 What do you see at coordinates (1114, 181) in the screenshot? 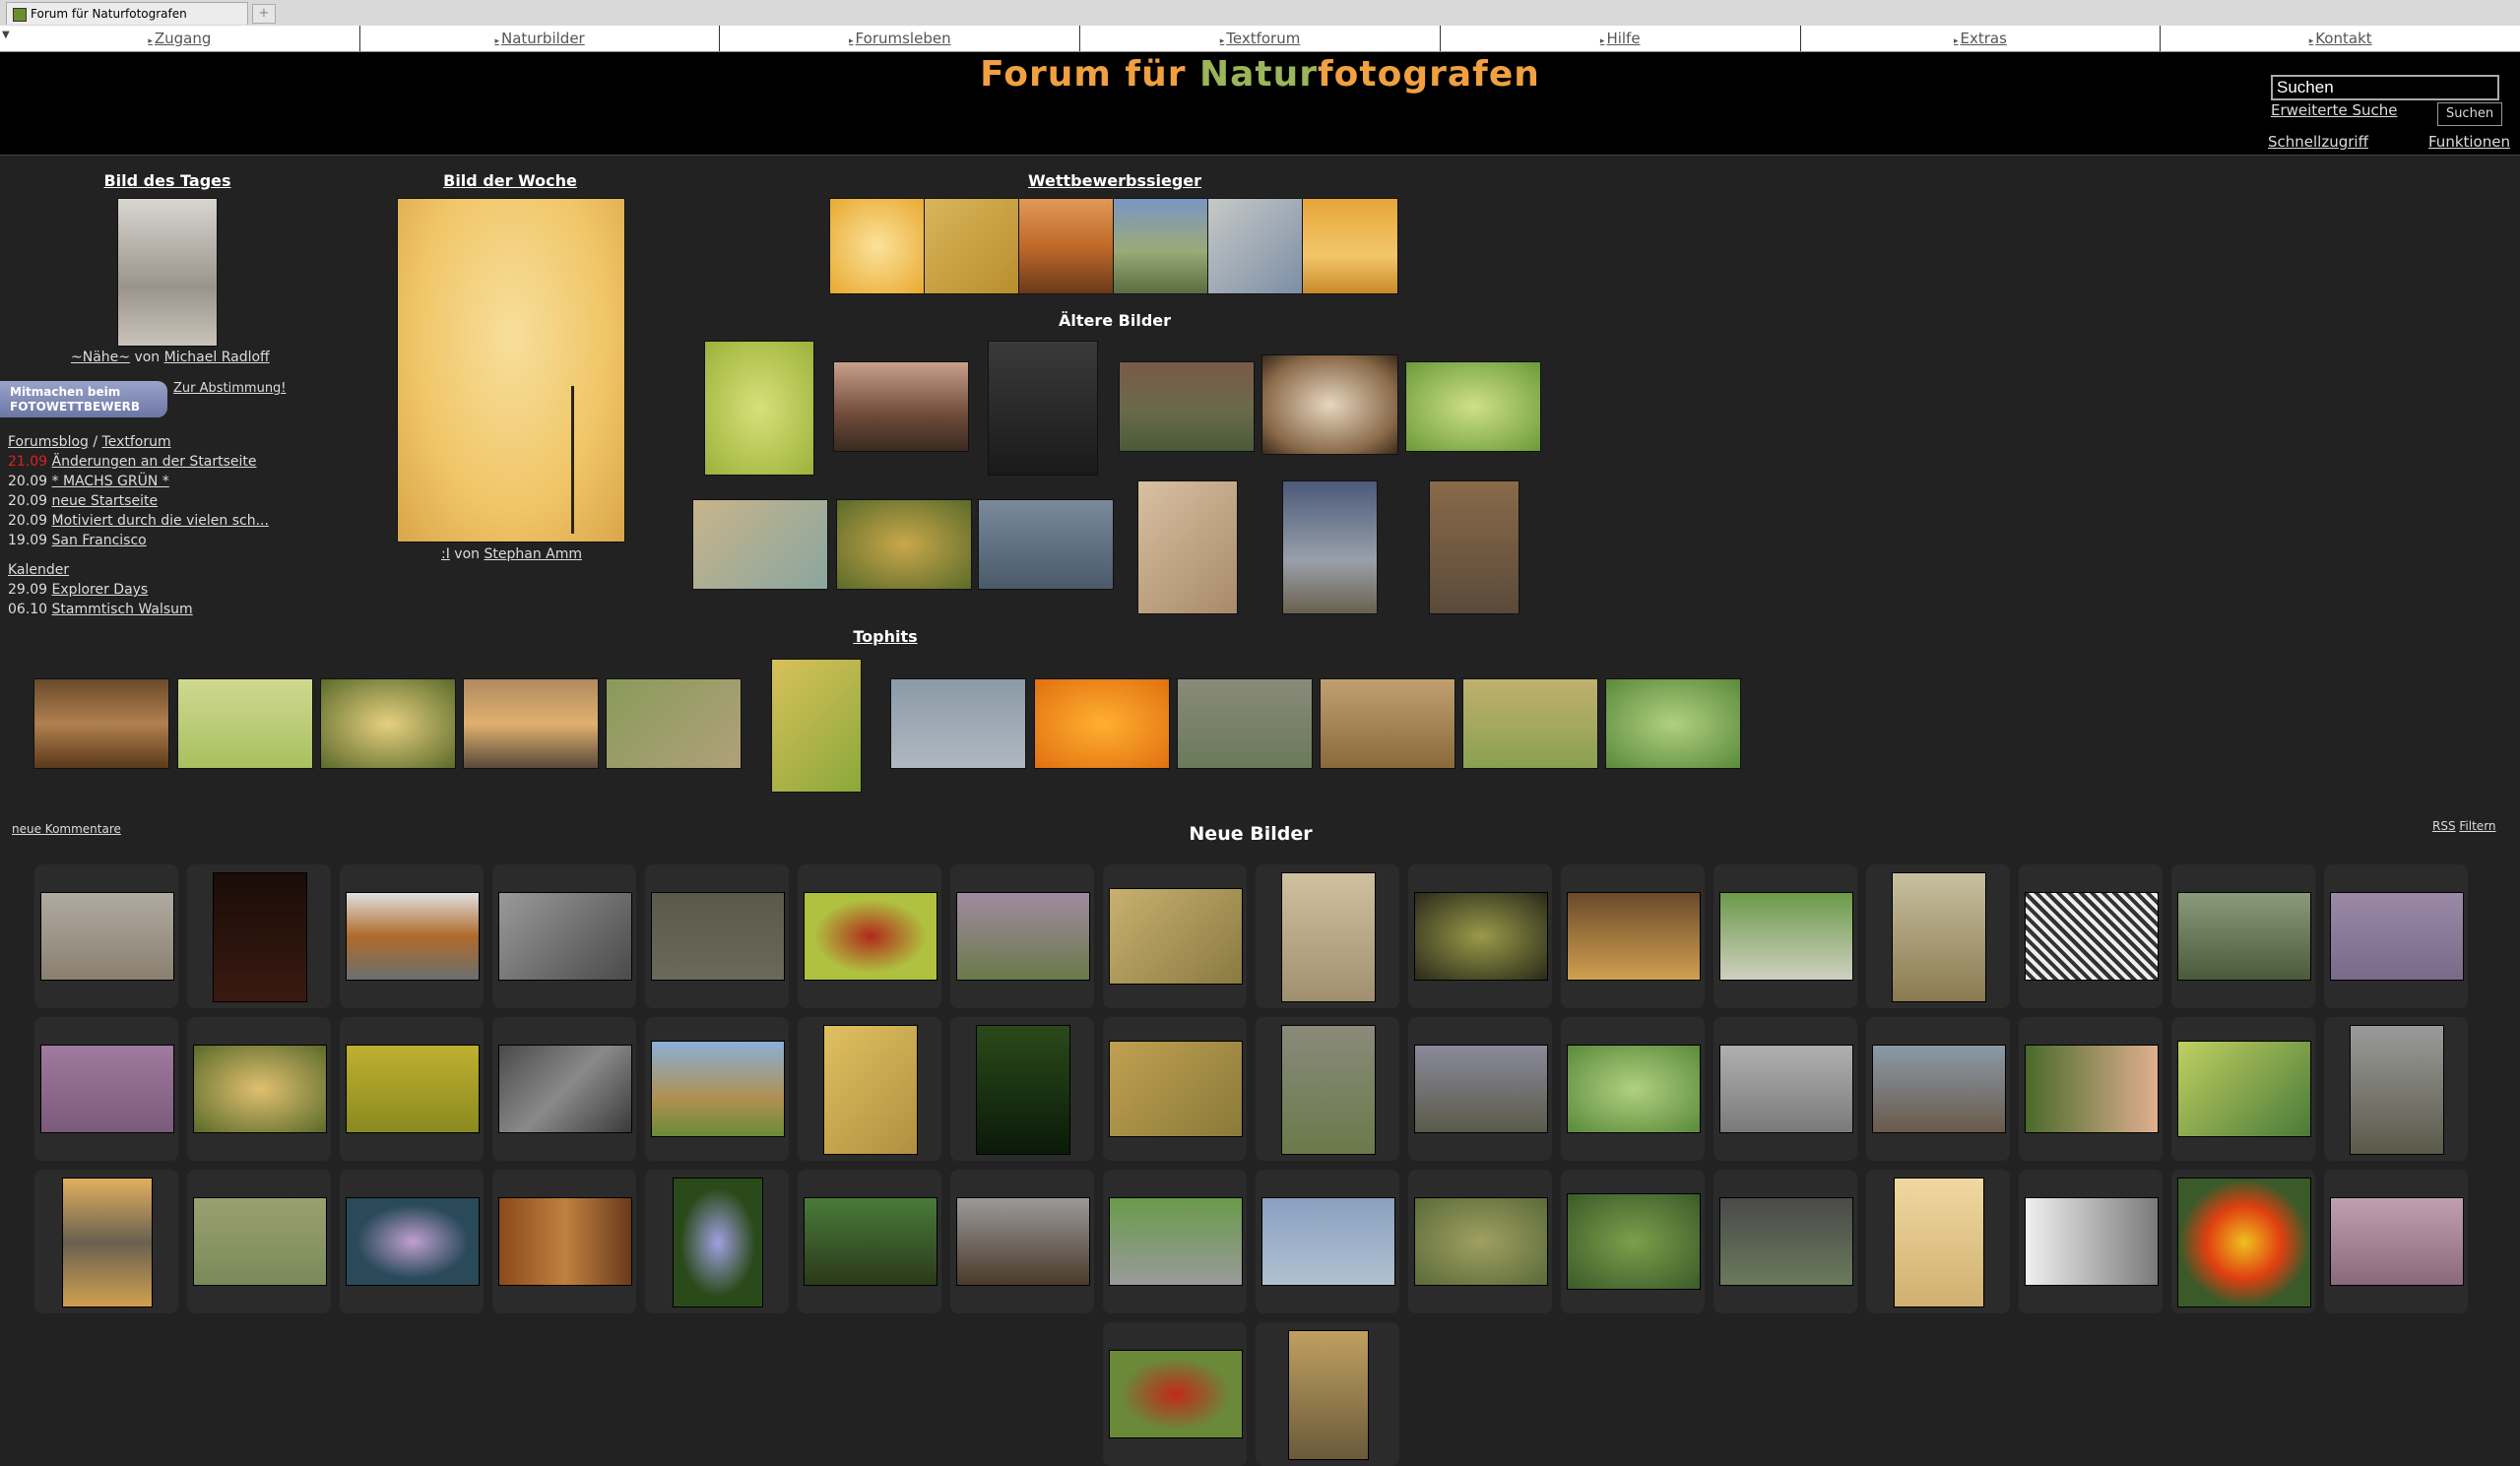
I see `wettbewerbssieger-heading: Wettbewerbssieger` at bounding box center [1114, 181].